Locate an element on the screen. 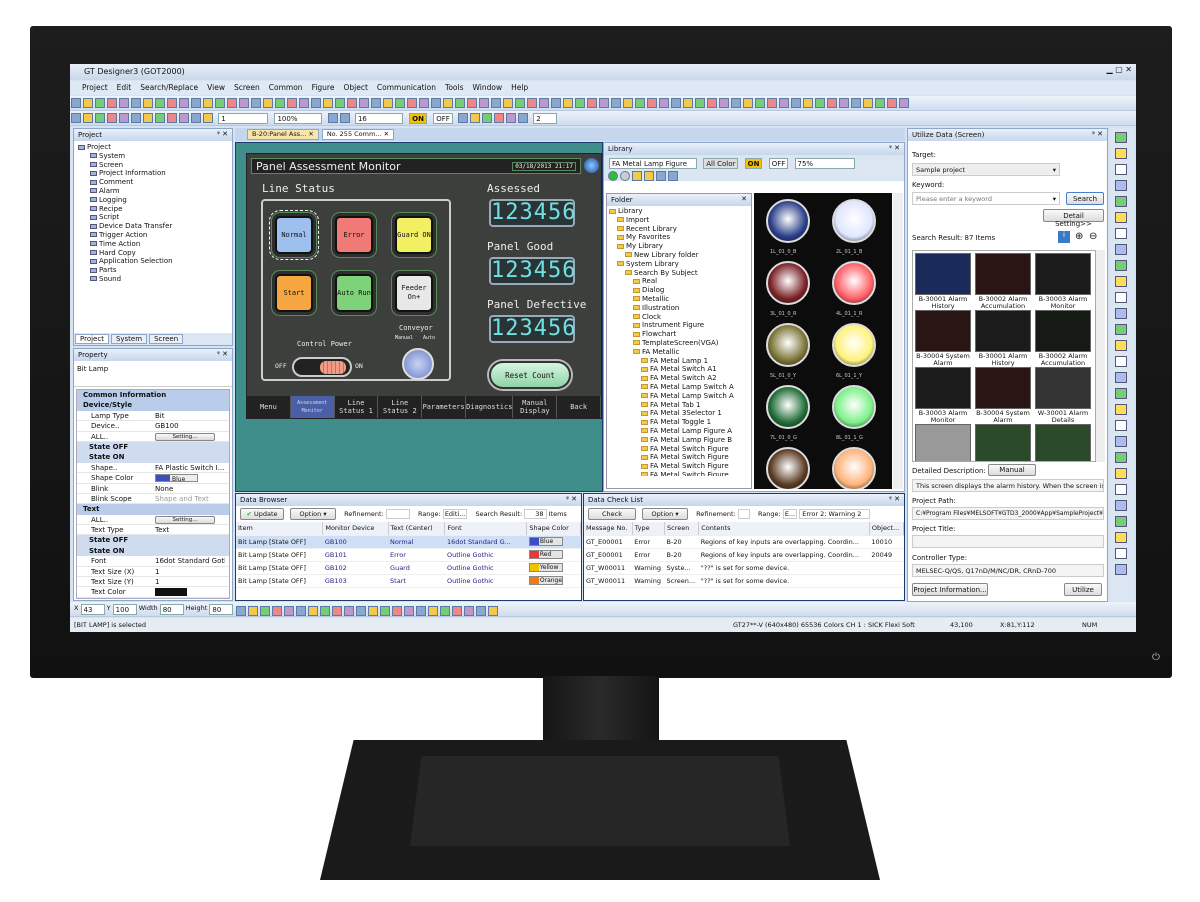  menu-searchreplace: Search/Replace is located at coordinates (169, 89).